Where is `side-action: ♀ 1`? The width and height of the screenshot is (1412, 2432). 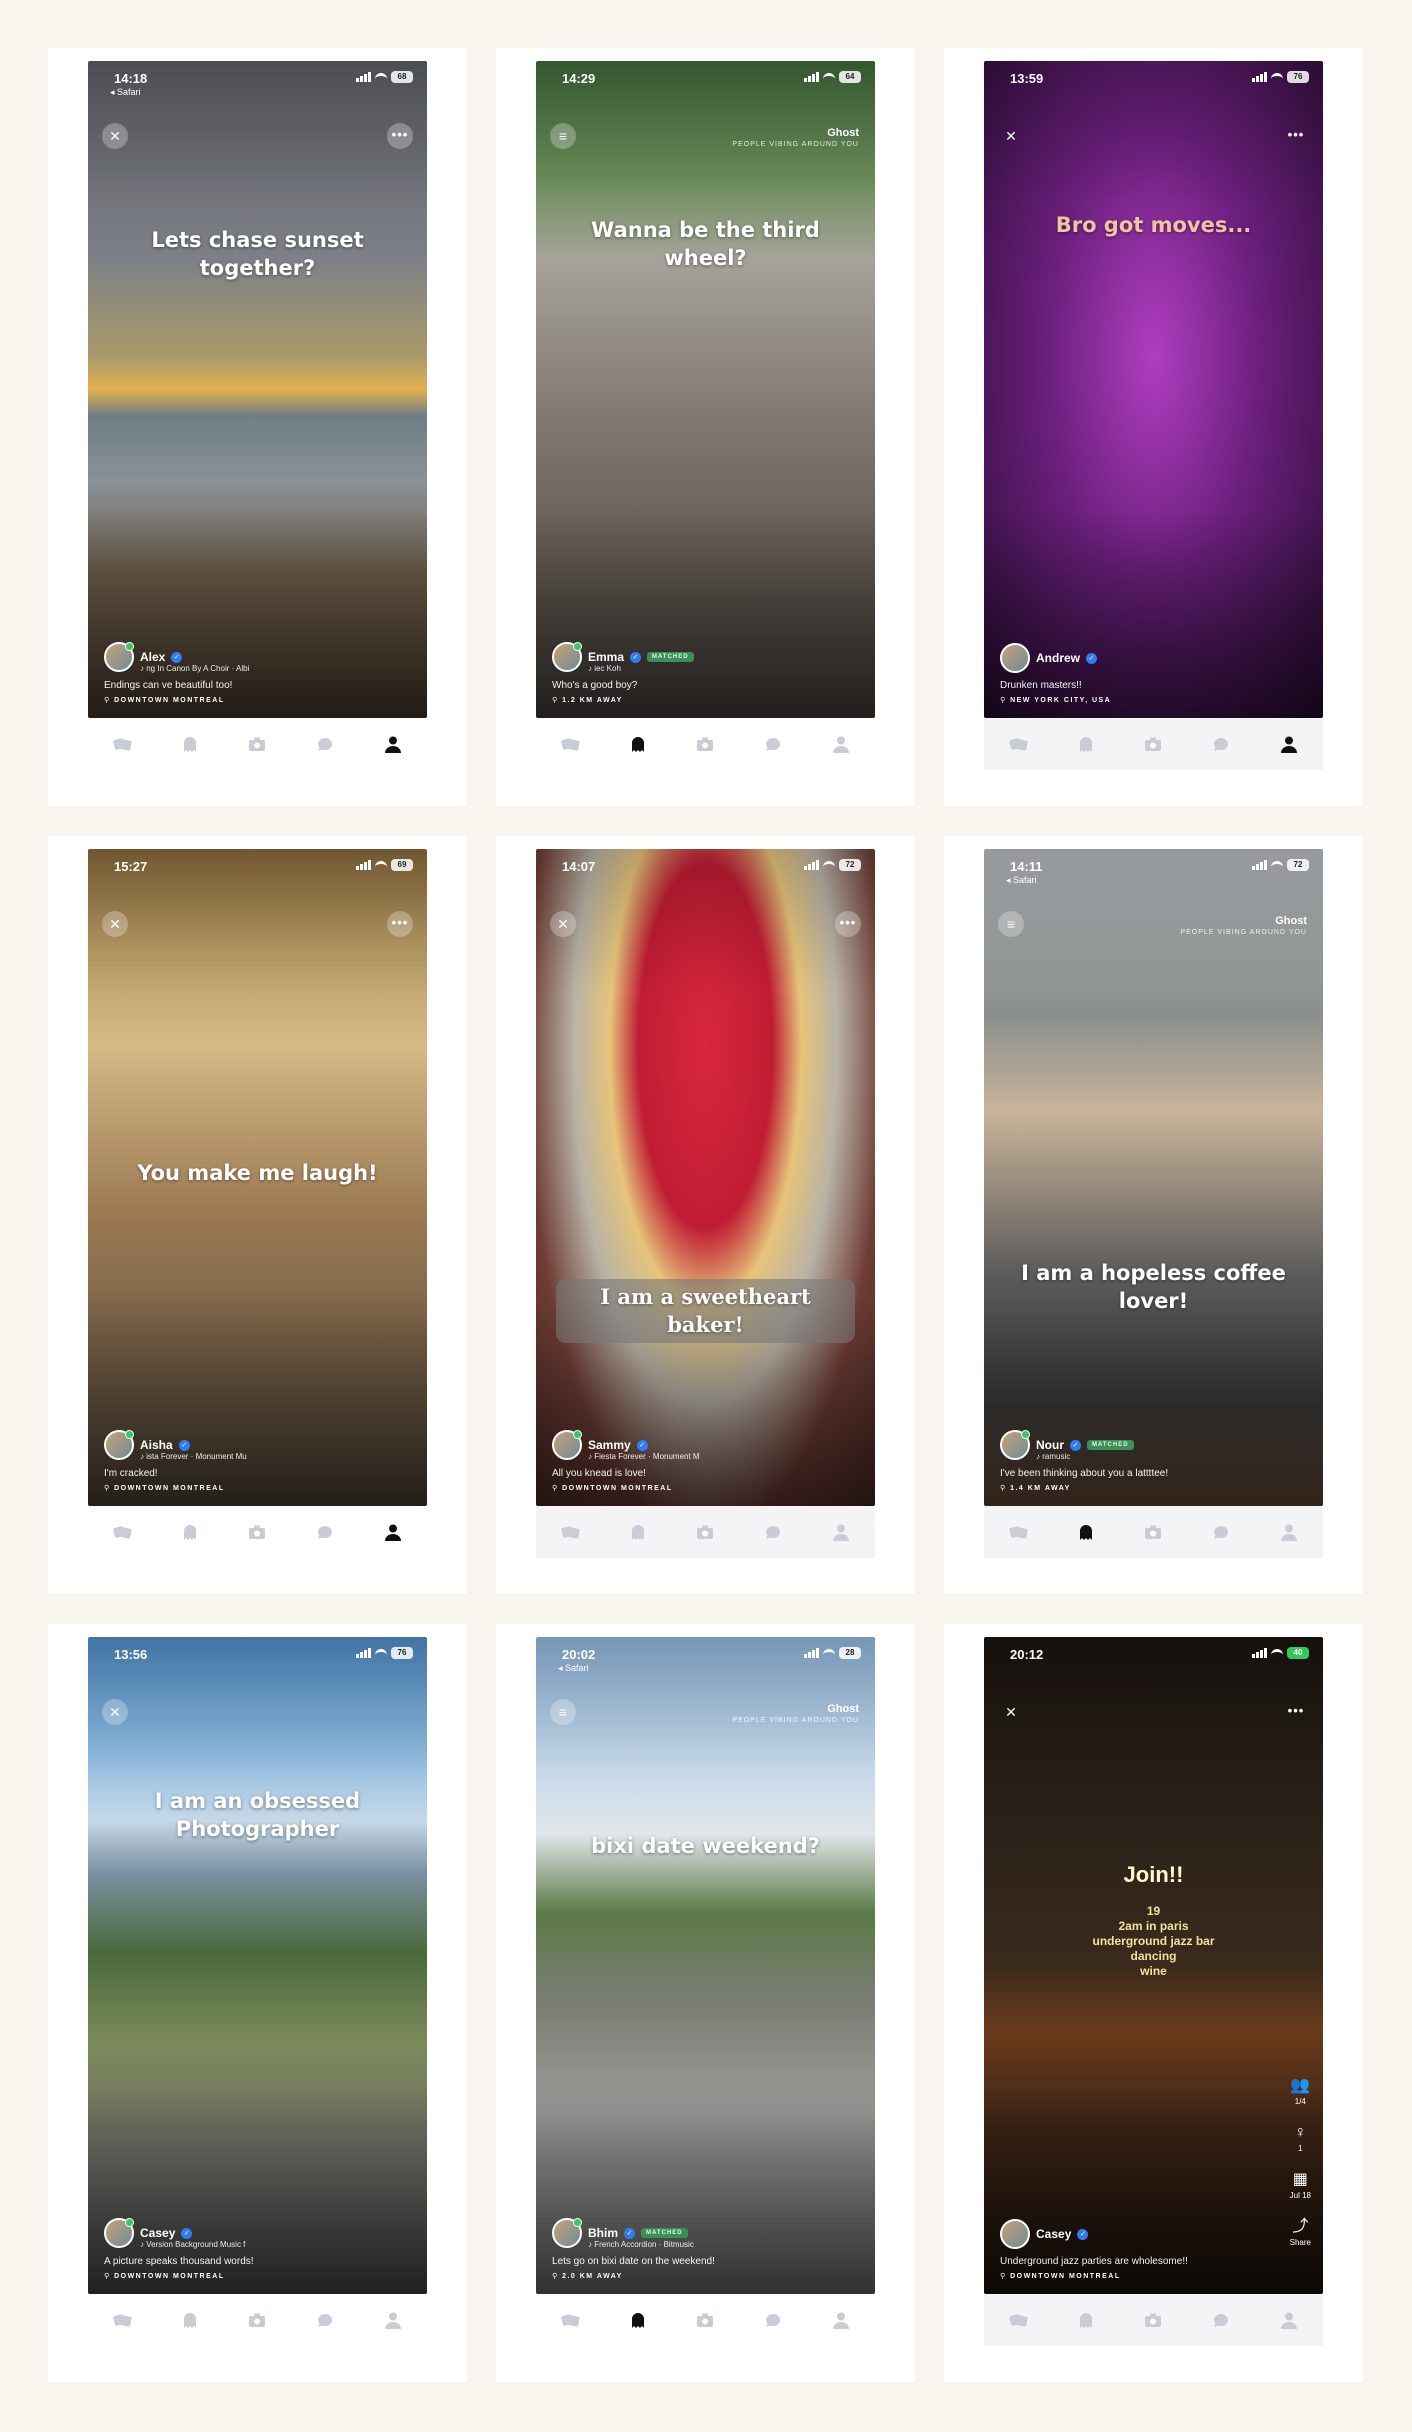
side-action: ♀ 1 is located at coordinates (1300, 2138).